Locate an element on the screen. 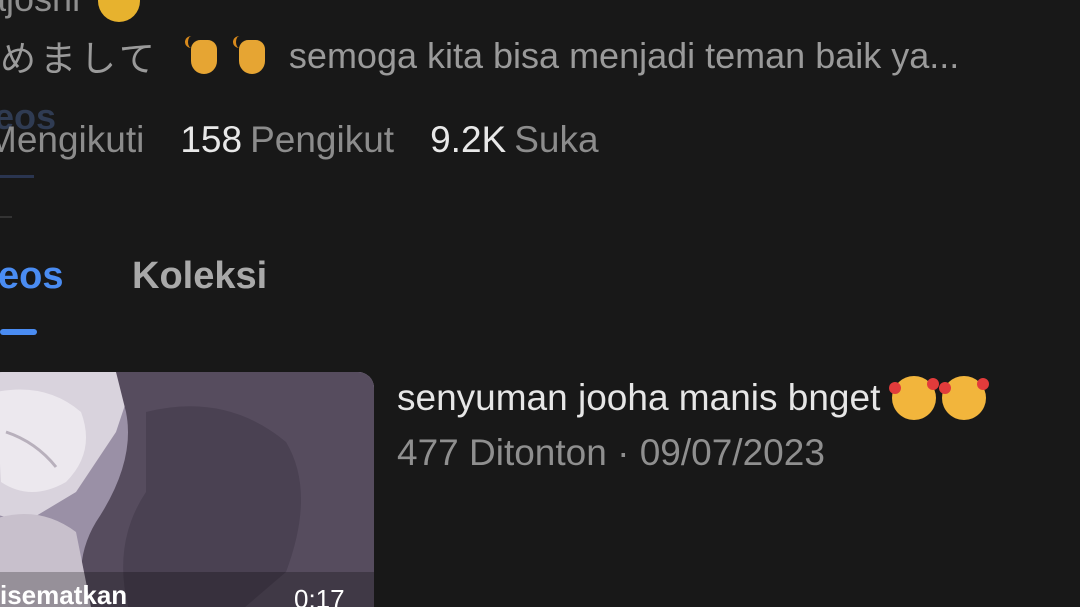 The width and height of the screenshot is (1080, 607). followers-label: Pengikut is located at coordinates (322, 140).